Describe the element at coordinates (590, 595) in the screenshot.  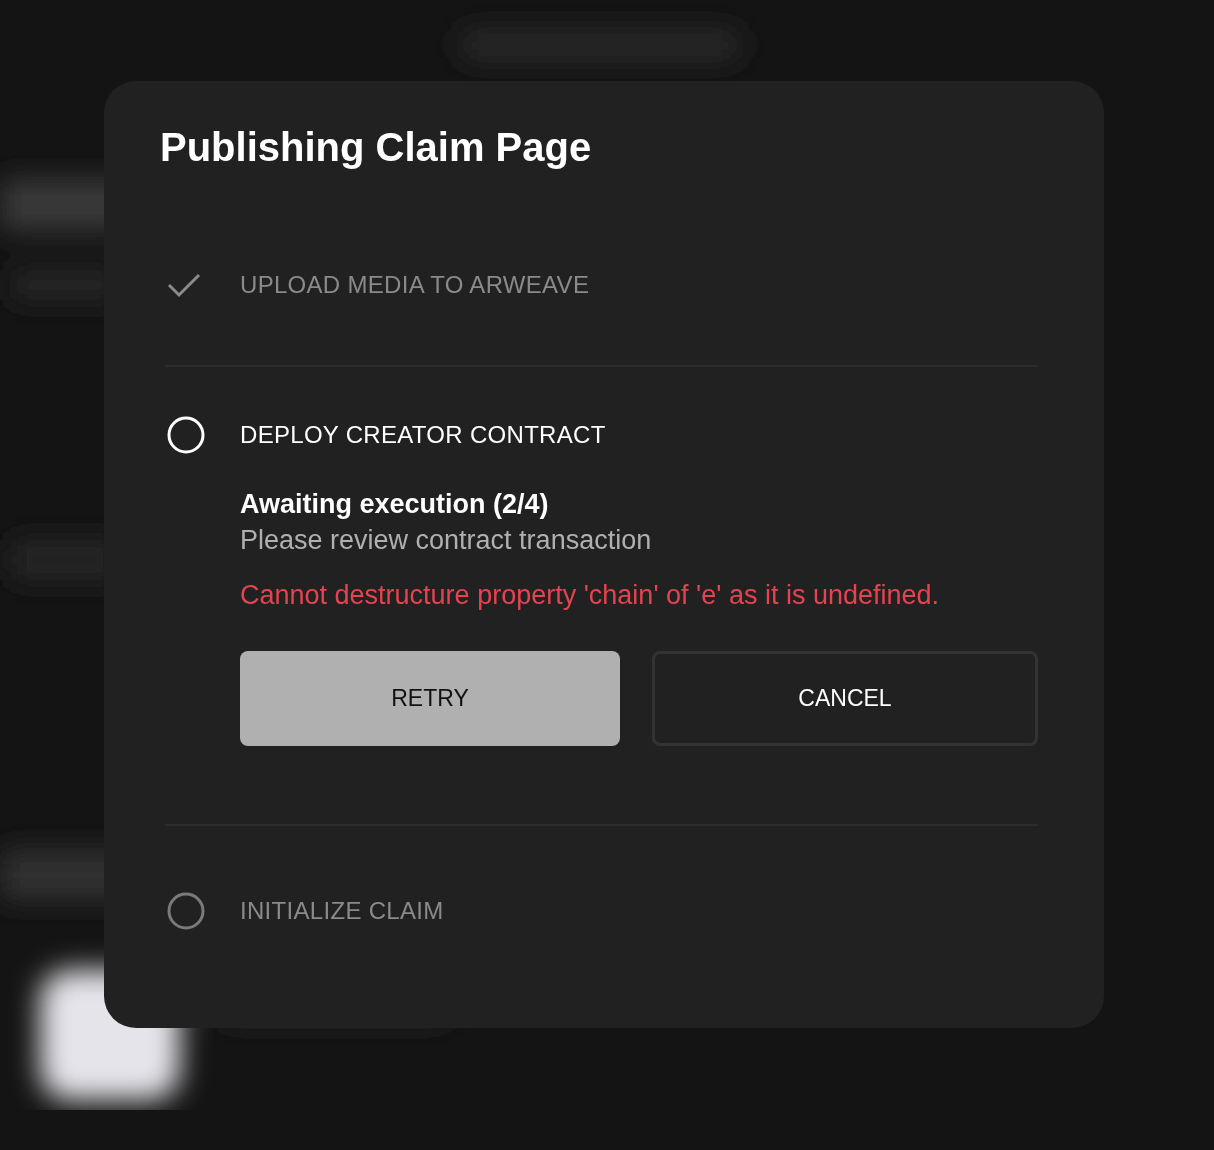
I see `error-message: Cannot destructure property 'chain' of 'e' as it is undefined.` at that location.